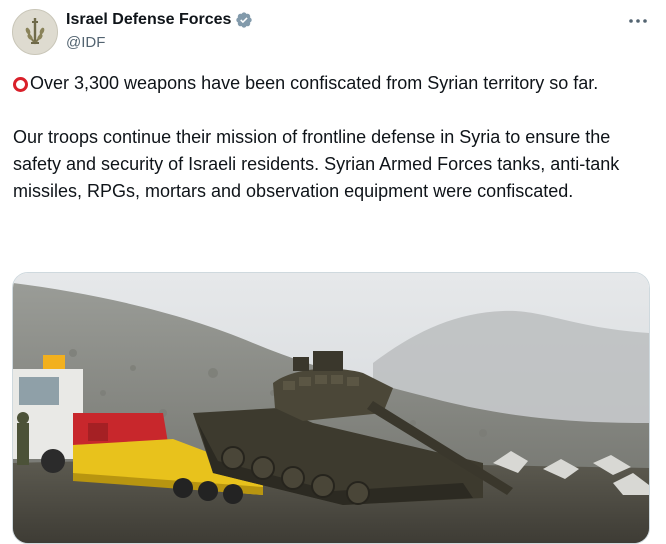 This screenshot has height=544, width=666. I want to click on author-handle: @IDF, so click(85, 43).